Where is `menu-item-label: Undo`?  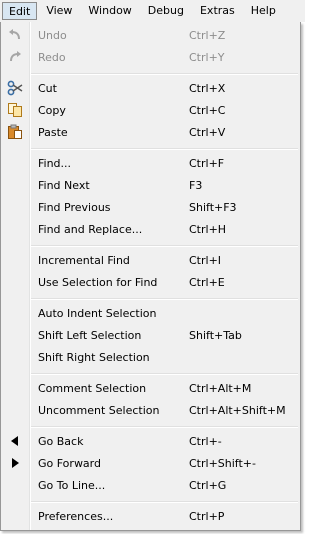 menu-item-label: Undo is located at coordinates (52, 35).